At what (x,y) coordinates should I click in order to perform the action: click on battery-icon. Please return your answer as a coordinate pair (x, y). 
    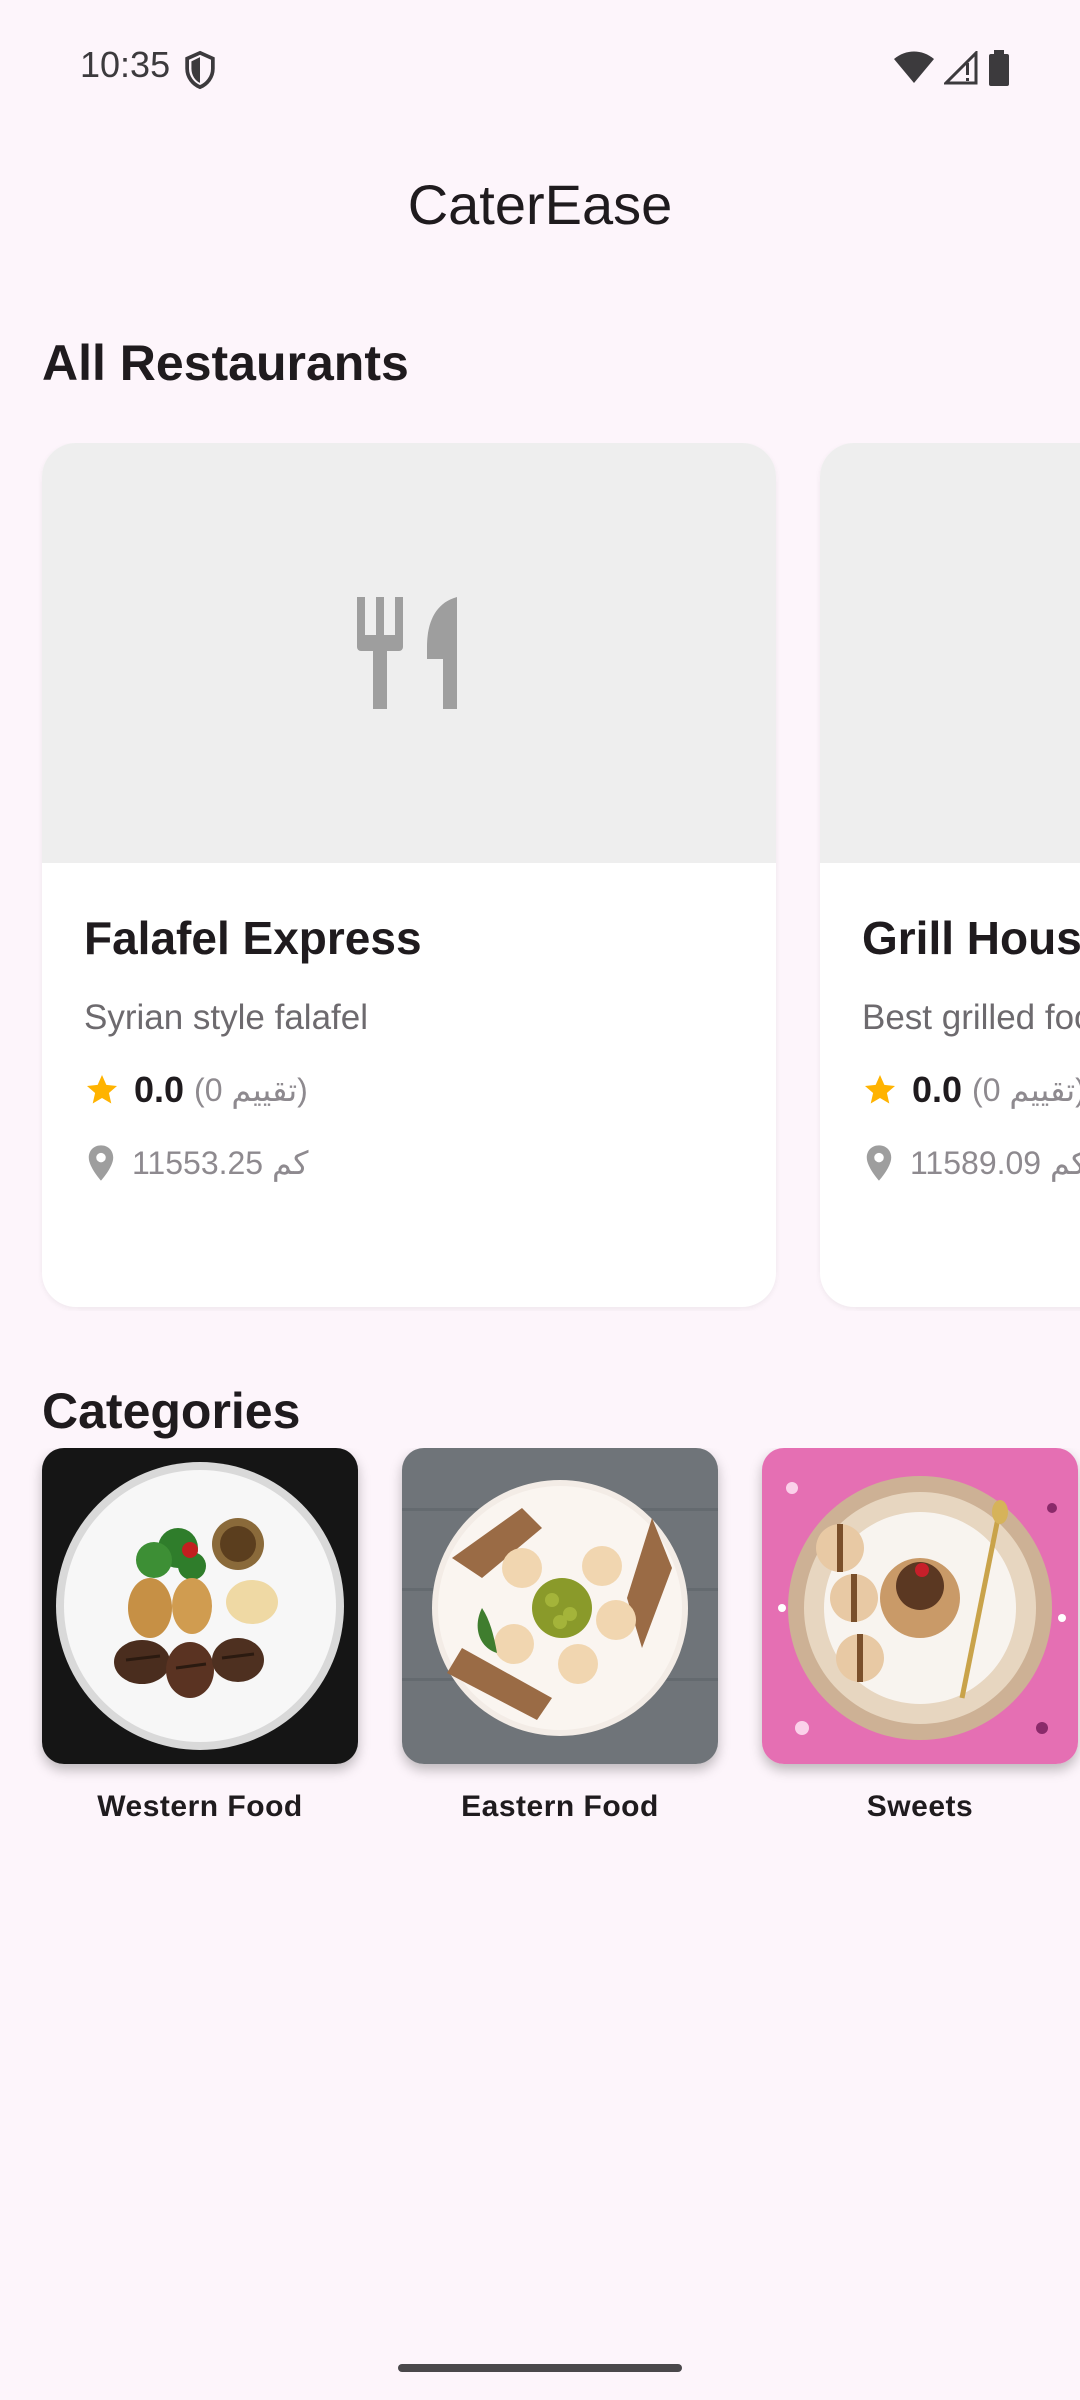
    Looking at the image, I should click on (999, 68).